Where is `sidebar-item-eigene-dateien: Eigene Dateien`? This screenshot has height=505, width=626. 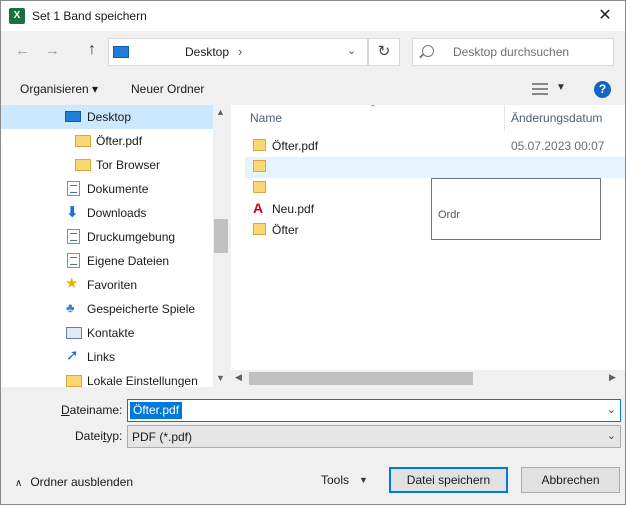
sidebar-item-eigene-dateien: Eigene Dateien is located at coordinates (107, 261).